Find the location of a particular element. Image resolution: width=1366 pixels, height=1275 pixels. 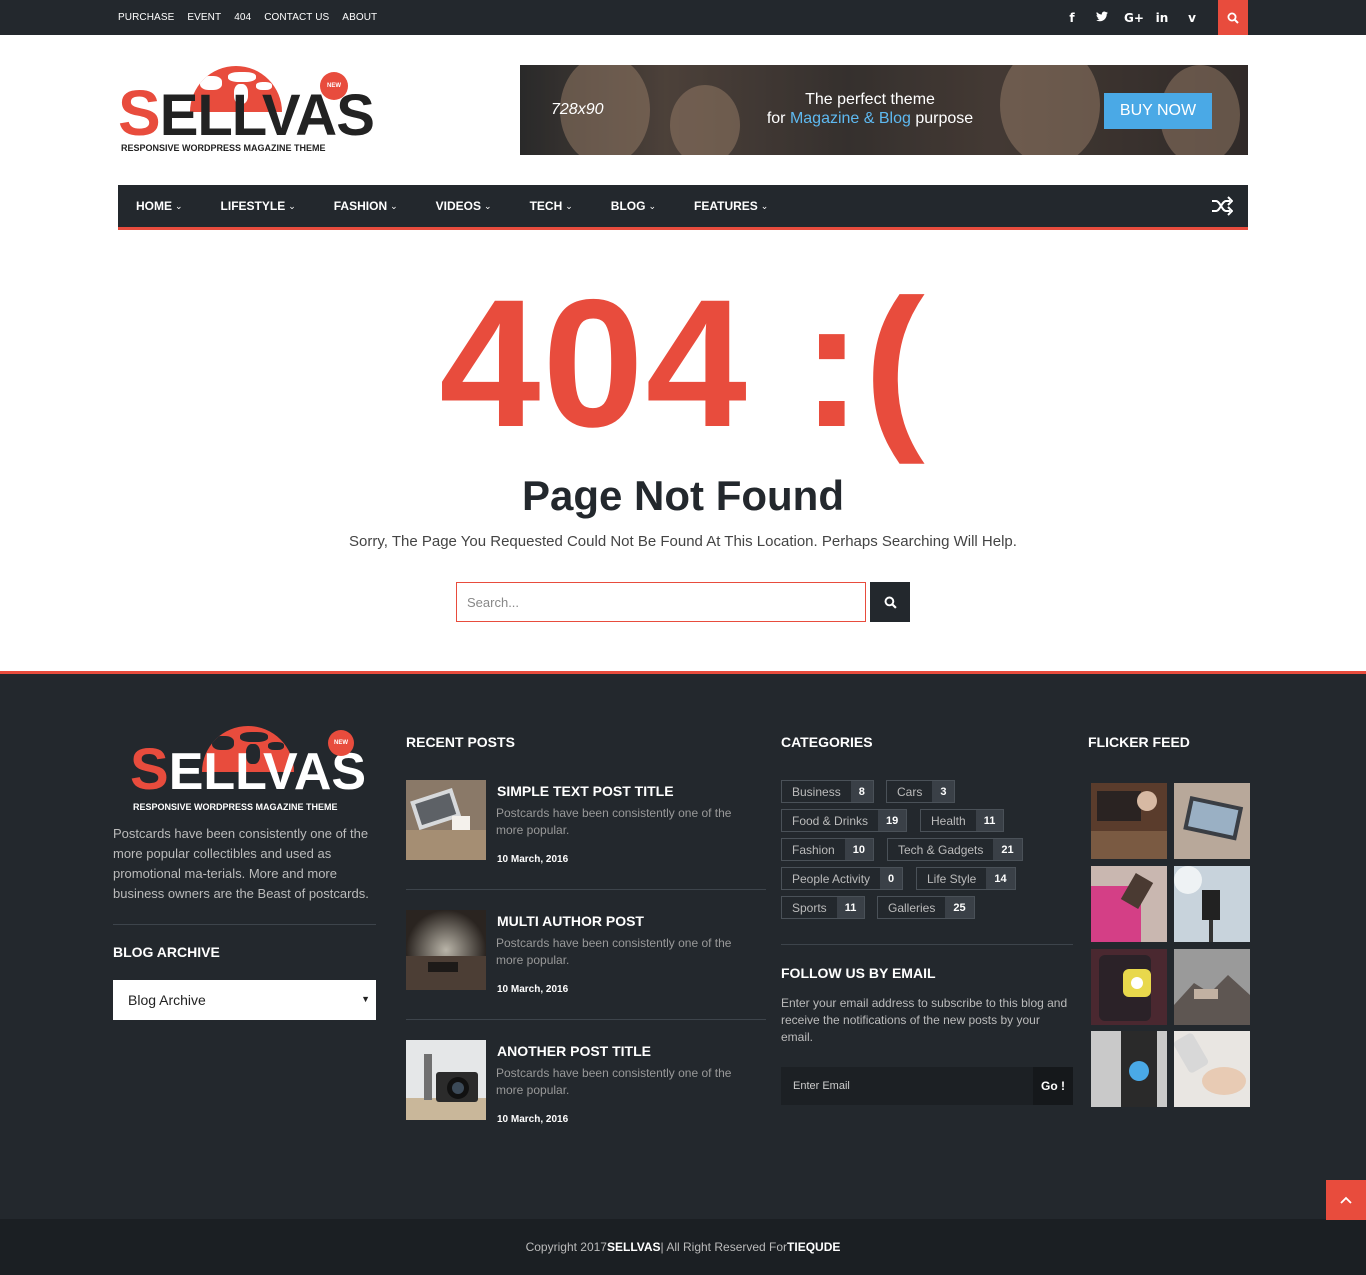

top-link-404: 404 is located at coordinates (242, 17).